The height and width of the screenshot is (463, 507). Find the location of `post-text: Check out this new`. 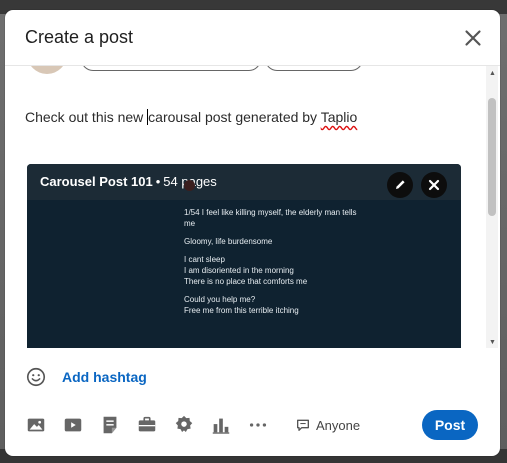

post-text: Check out this new is located at coordinates (86, 117).